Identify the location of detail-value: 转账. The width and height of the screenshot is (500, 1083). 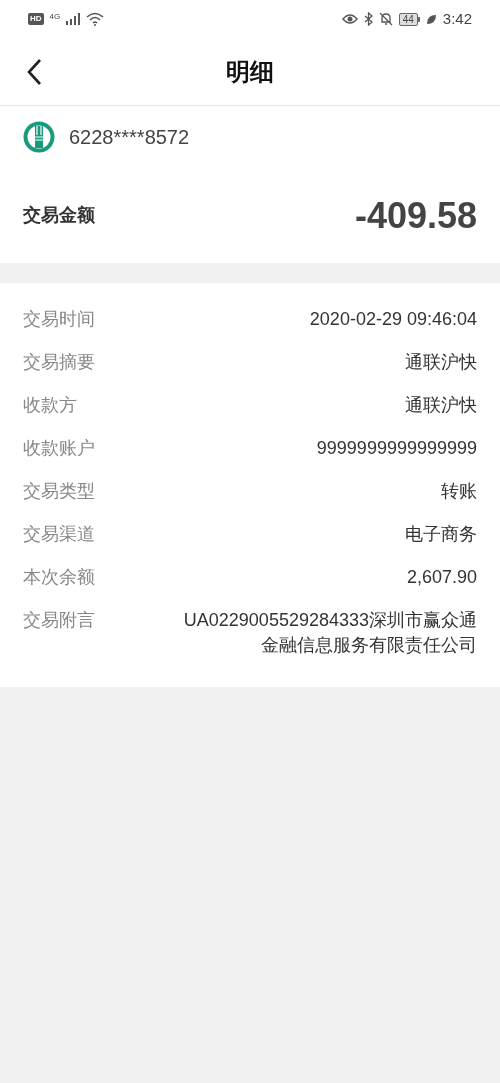
(459, 491).